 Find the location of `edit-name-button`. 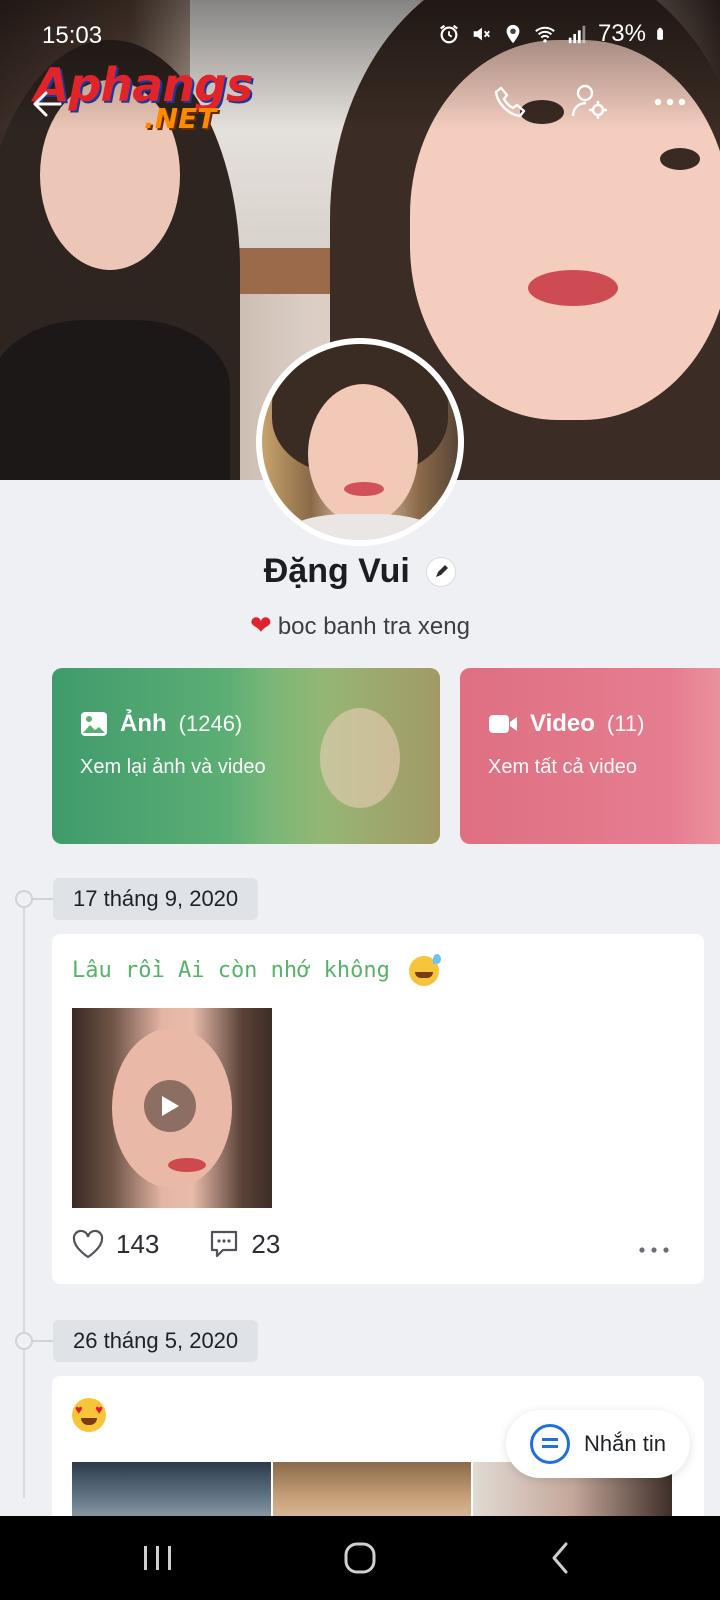

edit-name-button is located at coordinates (441, 571).